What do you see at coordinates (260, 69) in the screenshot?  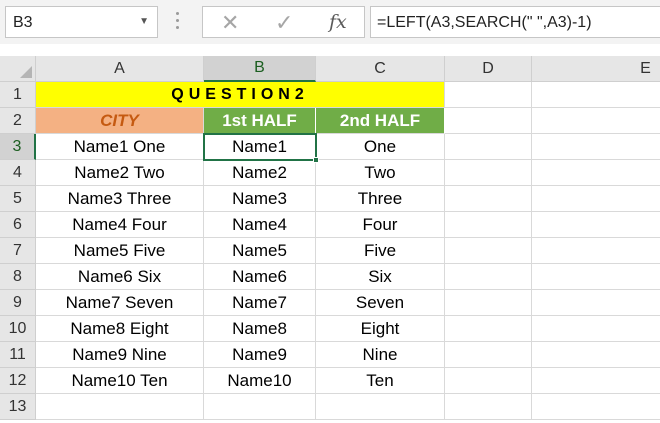 I see `column-header-b: B` at bounding box center [260, 69].